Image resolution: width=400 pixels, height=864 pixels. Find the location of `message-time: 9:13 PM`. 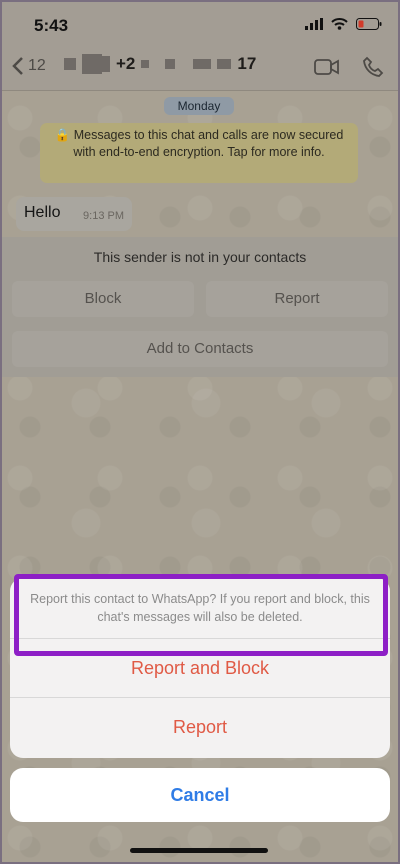

message-time: 9:13 PM is located at coordinates (103, 216).